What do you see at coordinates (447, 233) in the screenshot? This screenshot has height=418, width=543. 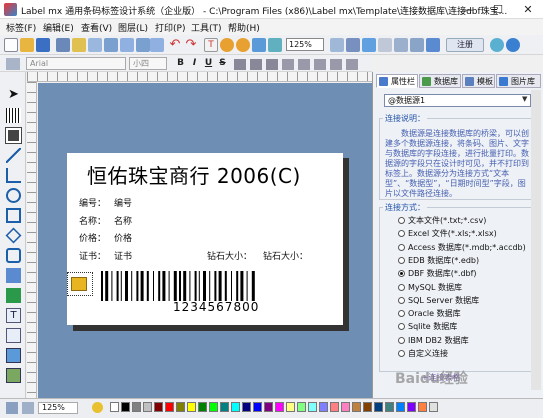 I see `connection-option: Excel 文件(*.xls;*.xlsx)` at bounding box center [447, 233].